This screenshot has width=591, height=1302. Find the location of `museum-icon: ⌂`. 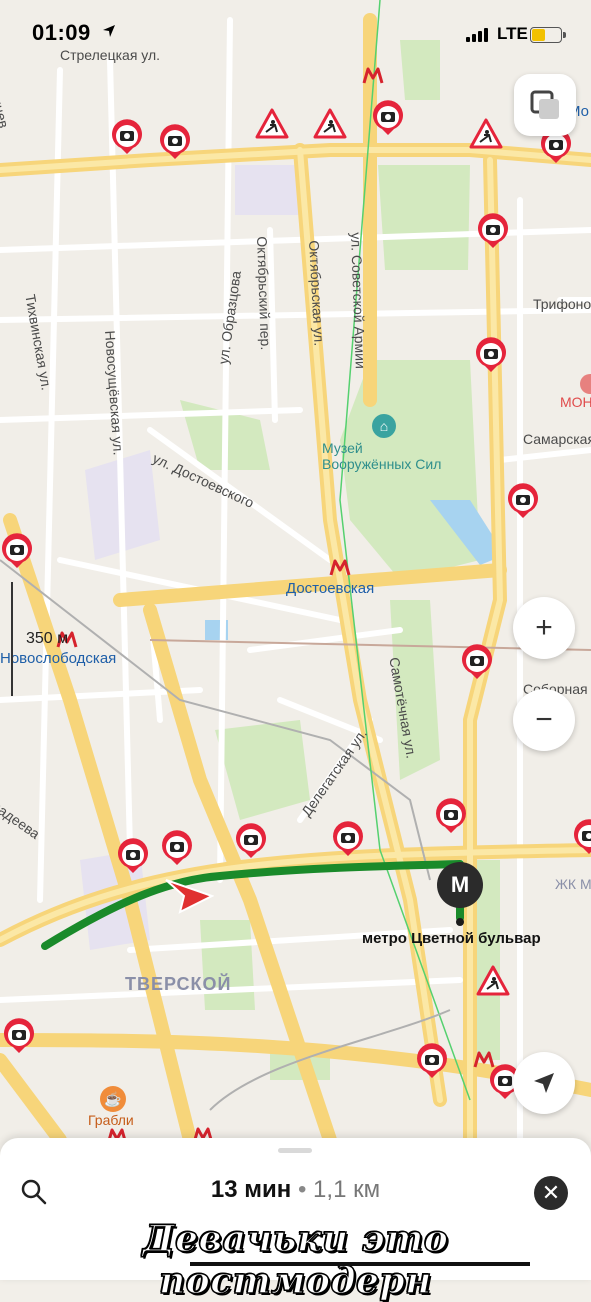

museum-icon: ⌂ is located at coordinates (384, 426).